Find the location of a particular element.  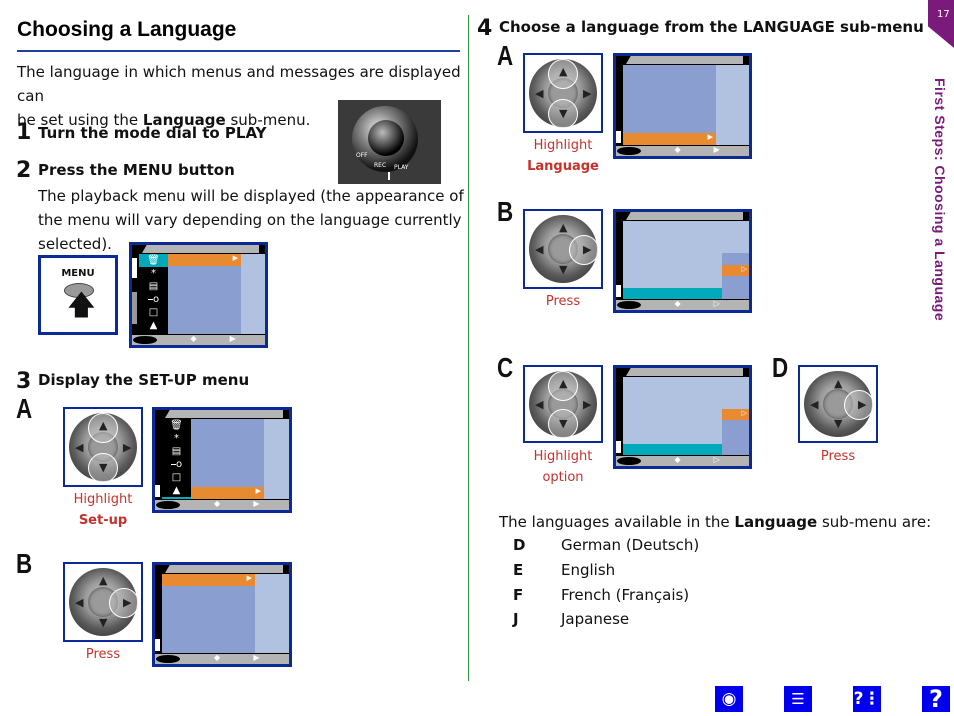

column-divider is located at coordinates (468, 348).